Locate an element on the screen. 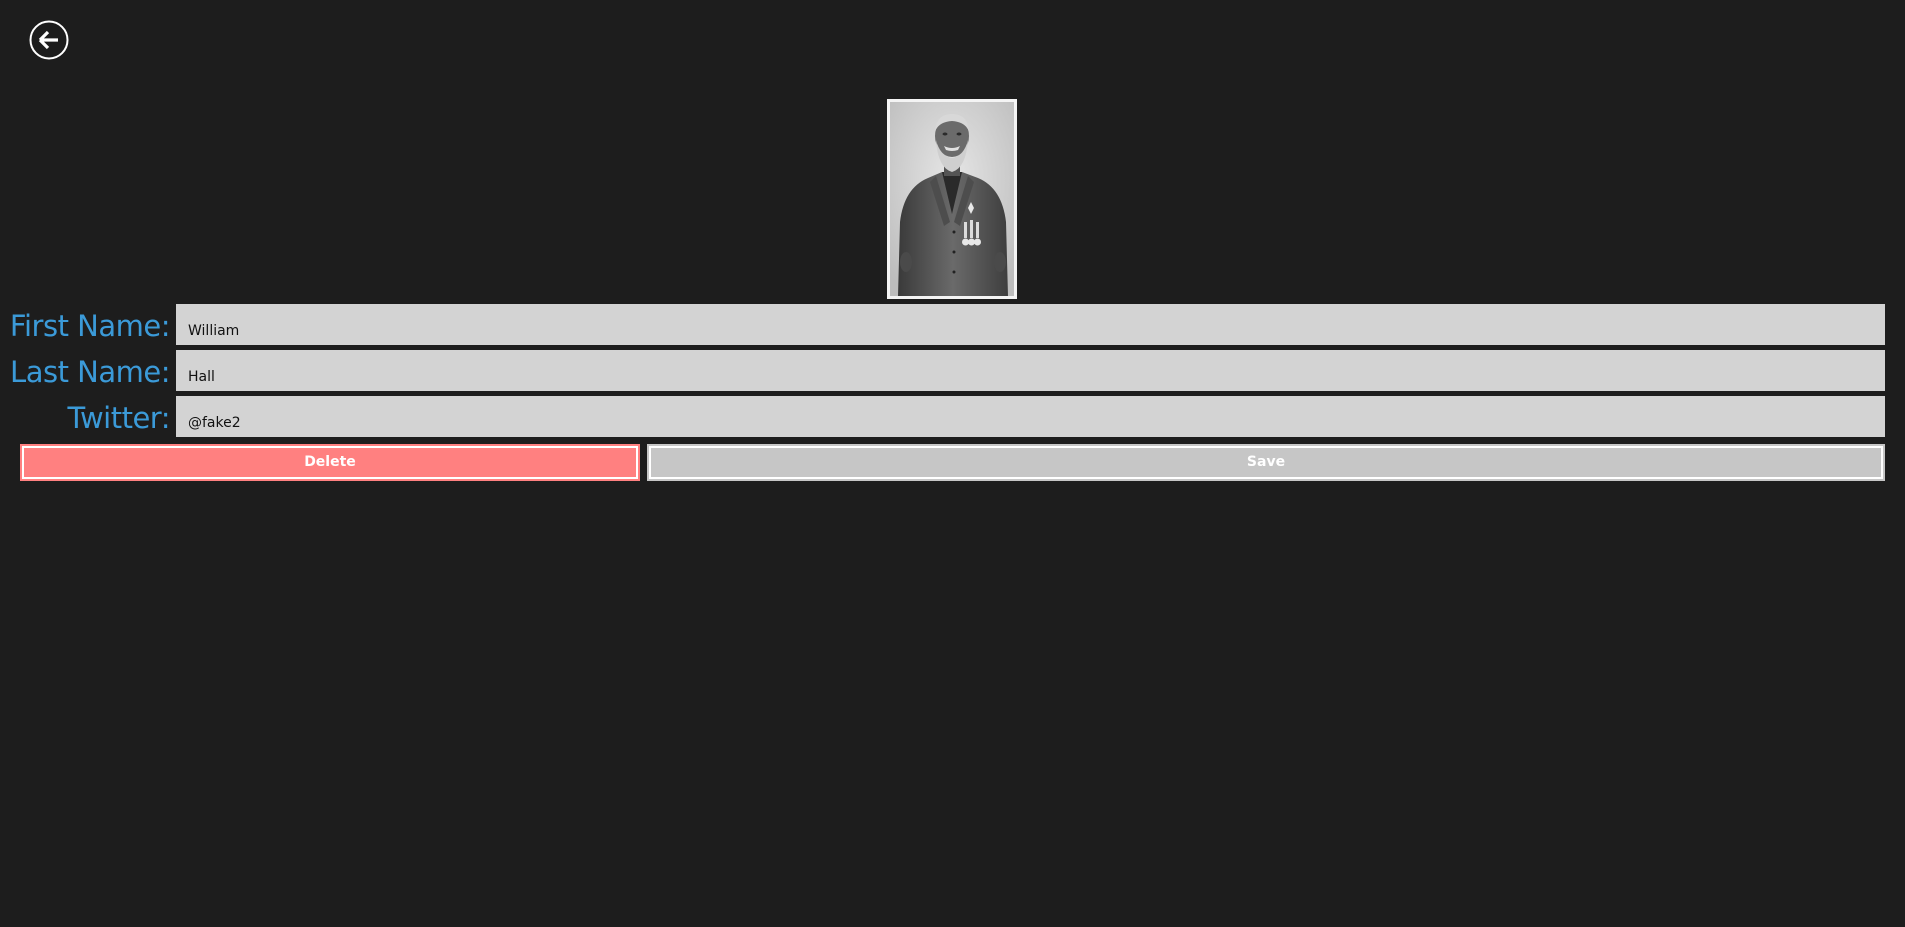 Image resolution: width=1905 pixels, height=927 pixels. first-name-value: William is located at coordinates (214, 331).